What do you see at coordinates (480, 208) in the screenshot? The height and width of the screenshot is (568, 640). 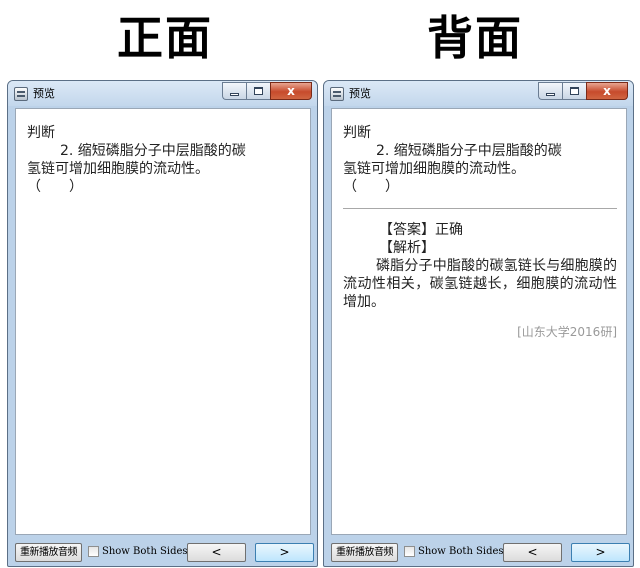 I see `divider` at bounding box center [480, 208].